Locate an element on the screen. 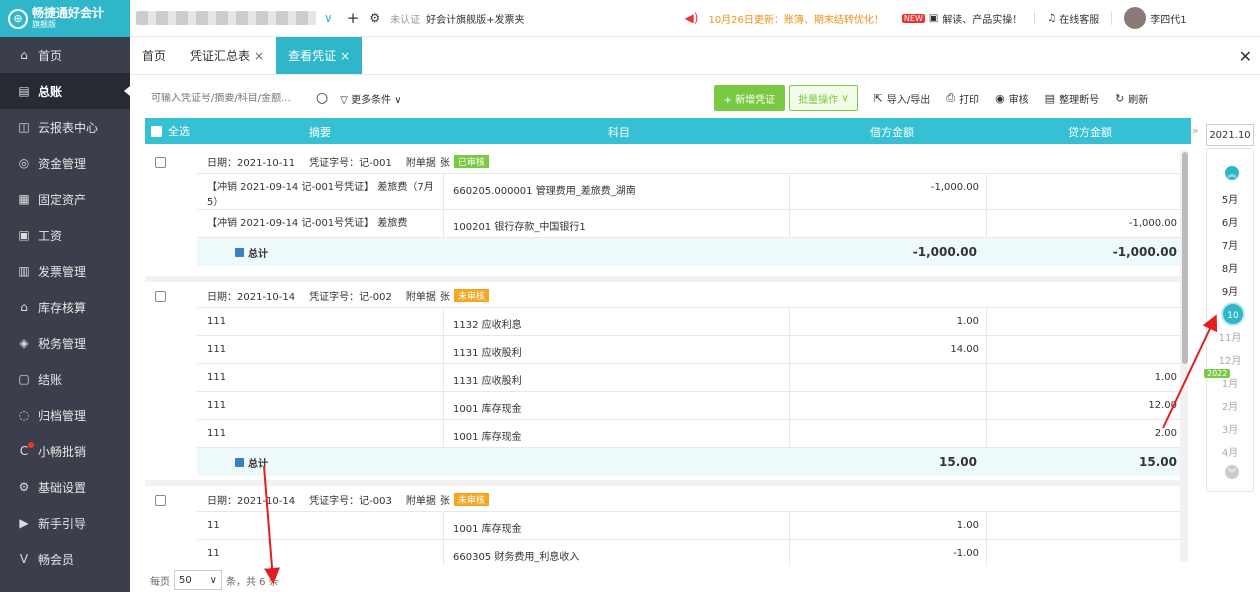 This screenshot has height=592, width=1260. month-item: 4月 is located at coordinates (1230, 451).